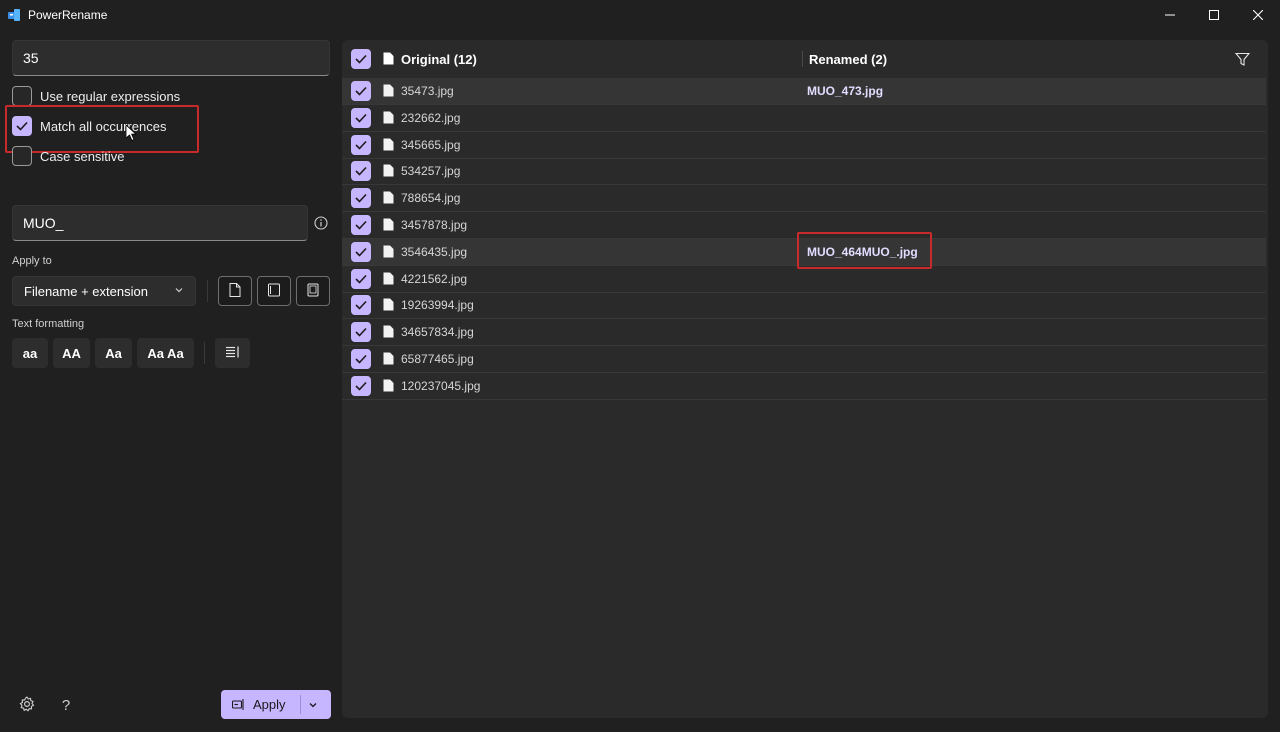  I want to click on title-bar: PowerRename, so click(640, 15).